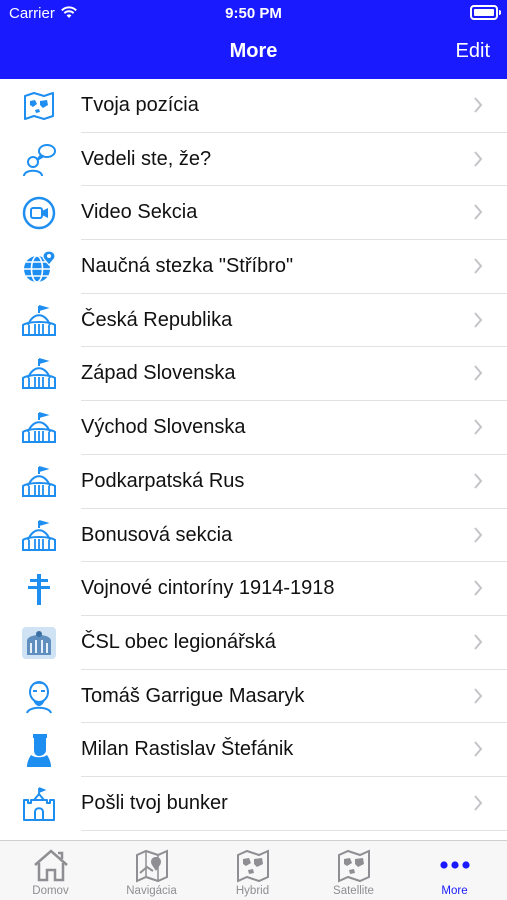 This screenshot has height=900, width=507. I want to click on list-item: Vojnové cintoríny 1914-1918, so click(253, 589).